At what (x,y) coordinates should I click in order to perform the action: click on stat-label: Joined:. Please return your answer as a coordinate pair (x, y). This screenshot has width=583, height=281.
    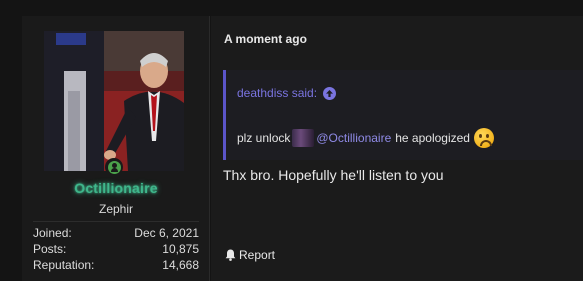
    Looking at the image, I should click on (52, 233).